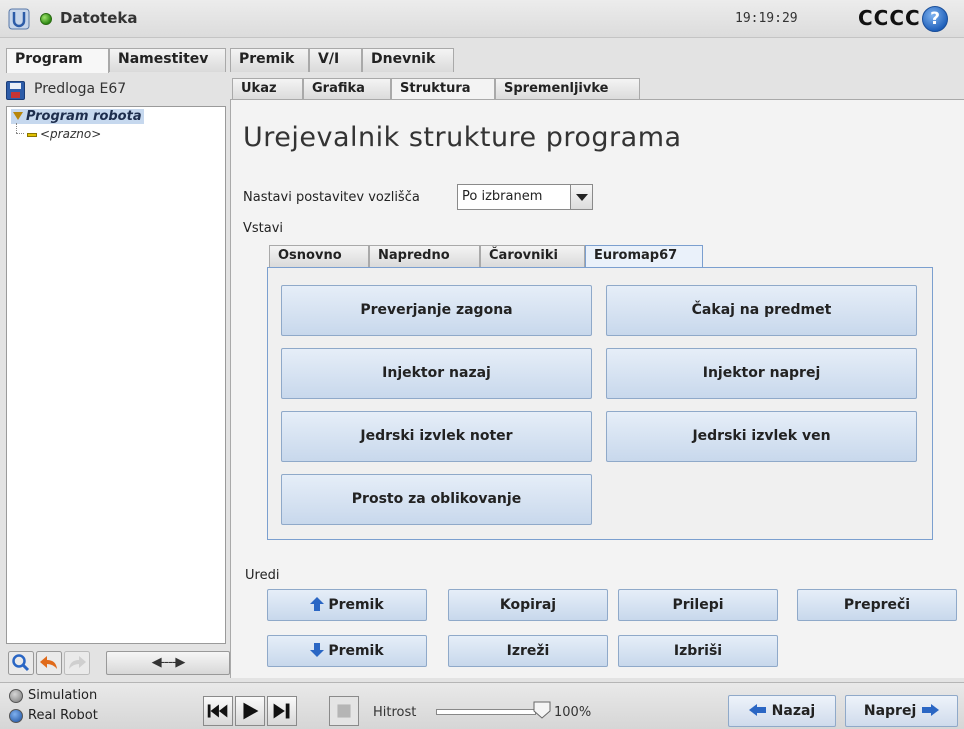 Image resolution: width=964 pixels, height=729 pixels. What do you see at coordinates (16, 716) in the screenshot?
I see `real-robot-radio` at bounding box center [16, 716].